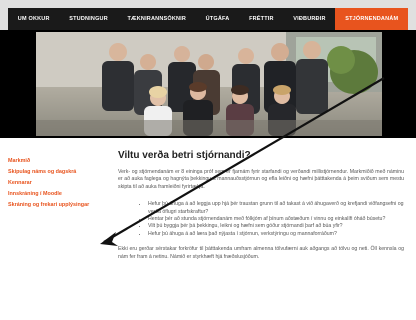 Image resolution: width=416 pixels, height=320 pixels. Describe the element at coordinates (55, 205) in the screenshot. I see `sidebar-item-skraning: Skráning og frekari upplýsingar` at that location.